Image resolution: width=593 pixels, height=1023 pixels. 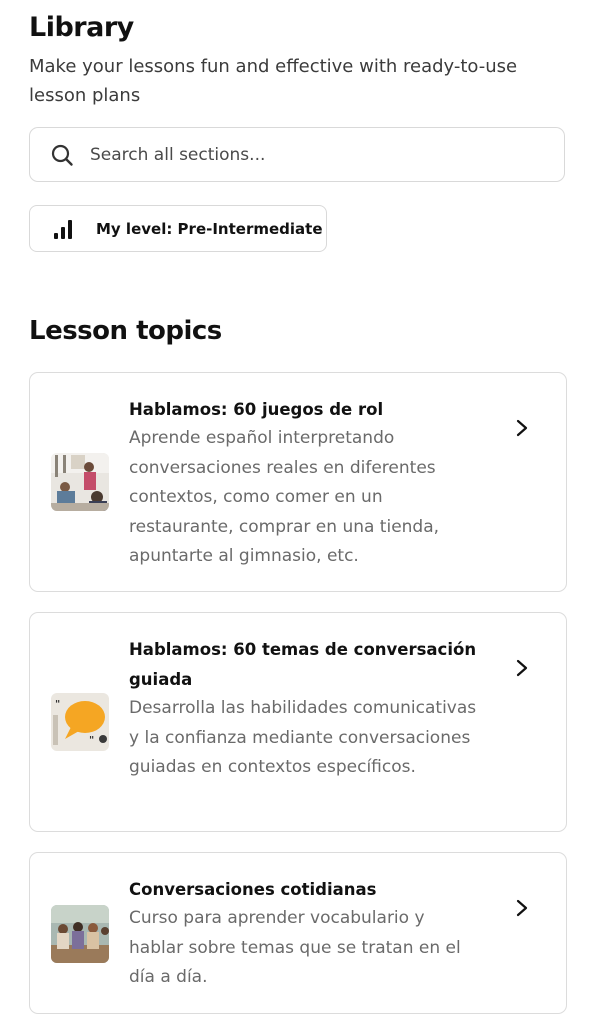 I want to click on section-heading: Lesson topics, so click(x=125, y=331).